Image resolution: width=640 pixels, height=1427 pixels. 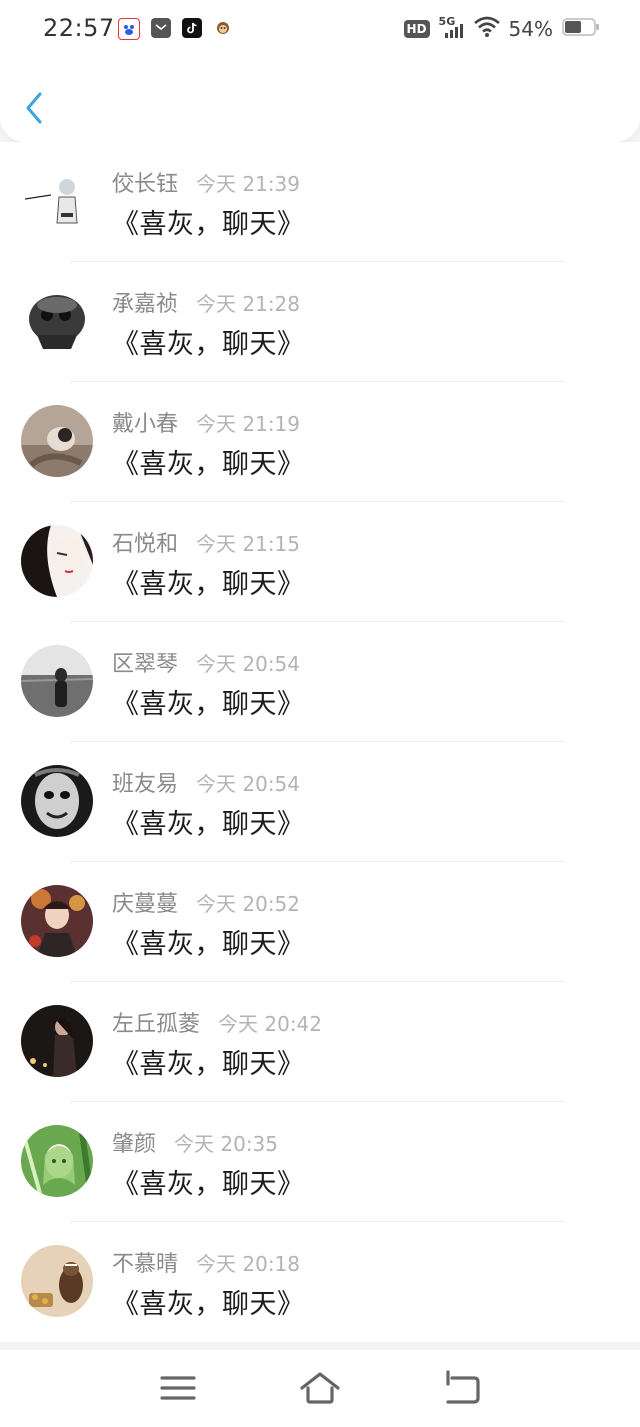 I want to click on message-item: 庆蔓蔓 今天 20:52 《喜灰，聊天》, so click(x=320, y=922).